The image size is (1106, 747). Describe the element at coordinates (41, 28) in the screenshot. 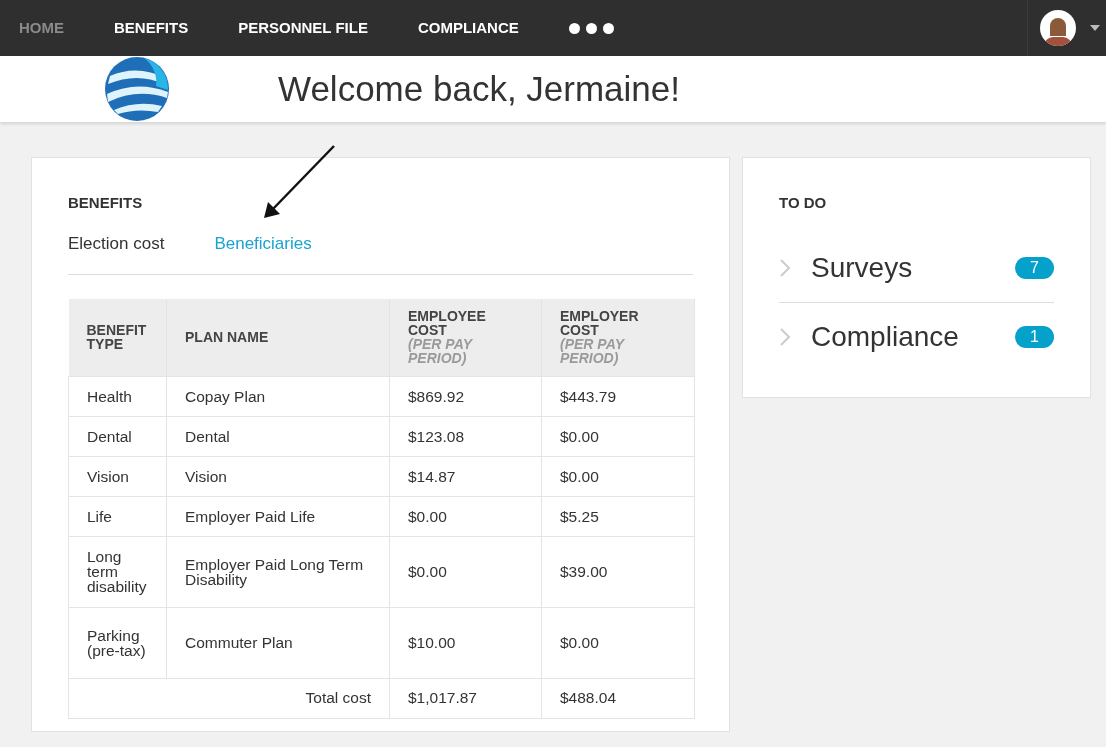

I see `nav-link: HOME` at that location.